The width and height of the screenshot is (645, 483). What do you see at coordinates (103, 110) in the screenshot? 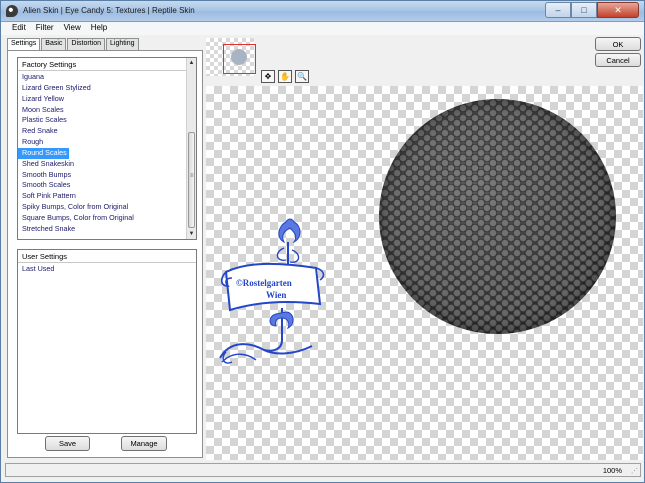
I see `list-item: Moon Scales` at bounding box center [103, 110].